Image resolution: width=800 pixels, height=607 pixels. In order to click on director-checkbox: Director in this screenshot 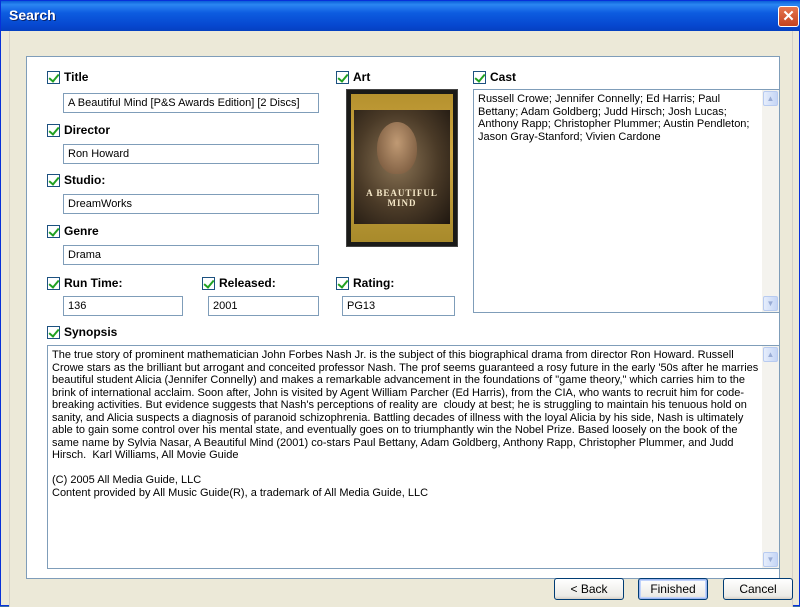, I will do `click(78, 130)`.